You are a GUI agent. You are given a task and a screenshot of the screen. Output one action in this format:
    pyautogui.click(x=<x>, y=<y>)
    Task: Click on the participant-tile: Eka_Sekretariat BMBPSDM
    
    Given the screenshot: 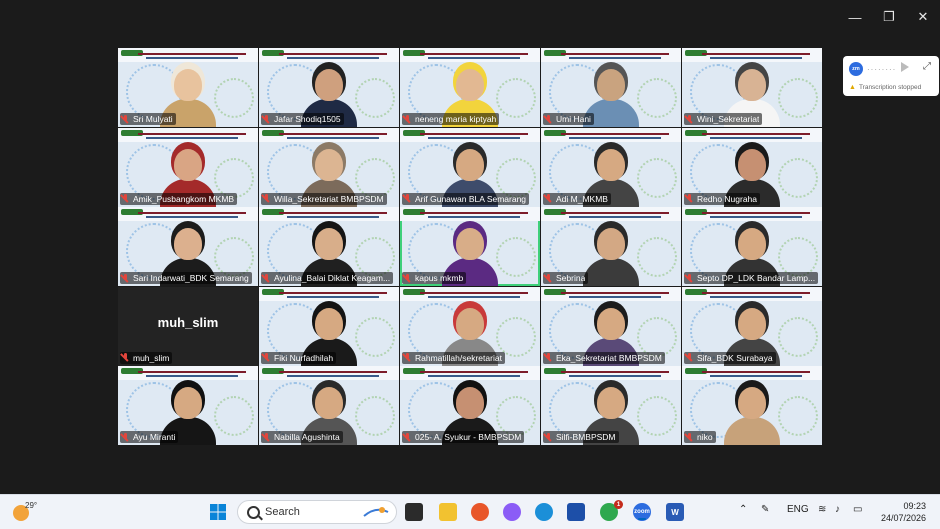 What is the action you would take?
    pyautogui.click(x=611, y=326)
    